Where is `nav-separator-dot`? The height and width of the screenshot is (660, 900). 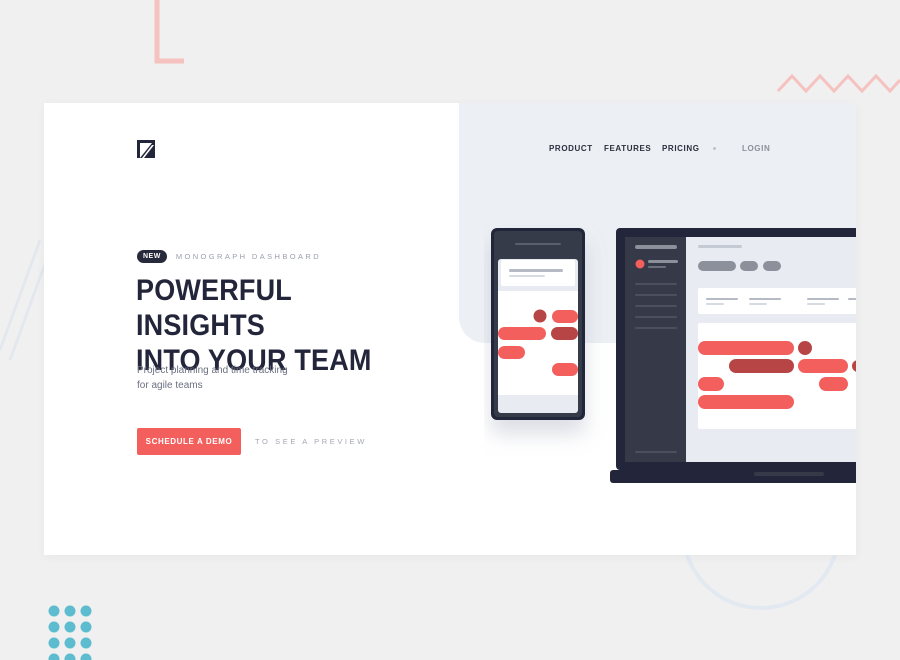
nav-separator-dot is located at coordinates (714, 148).